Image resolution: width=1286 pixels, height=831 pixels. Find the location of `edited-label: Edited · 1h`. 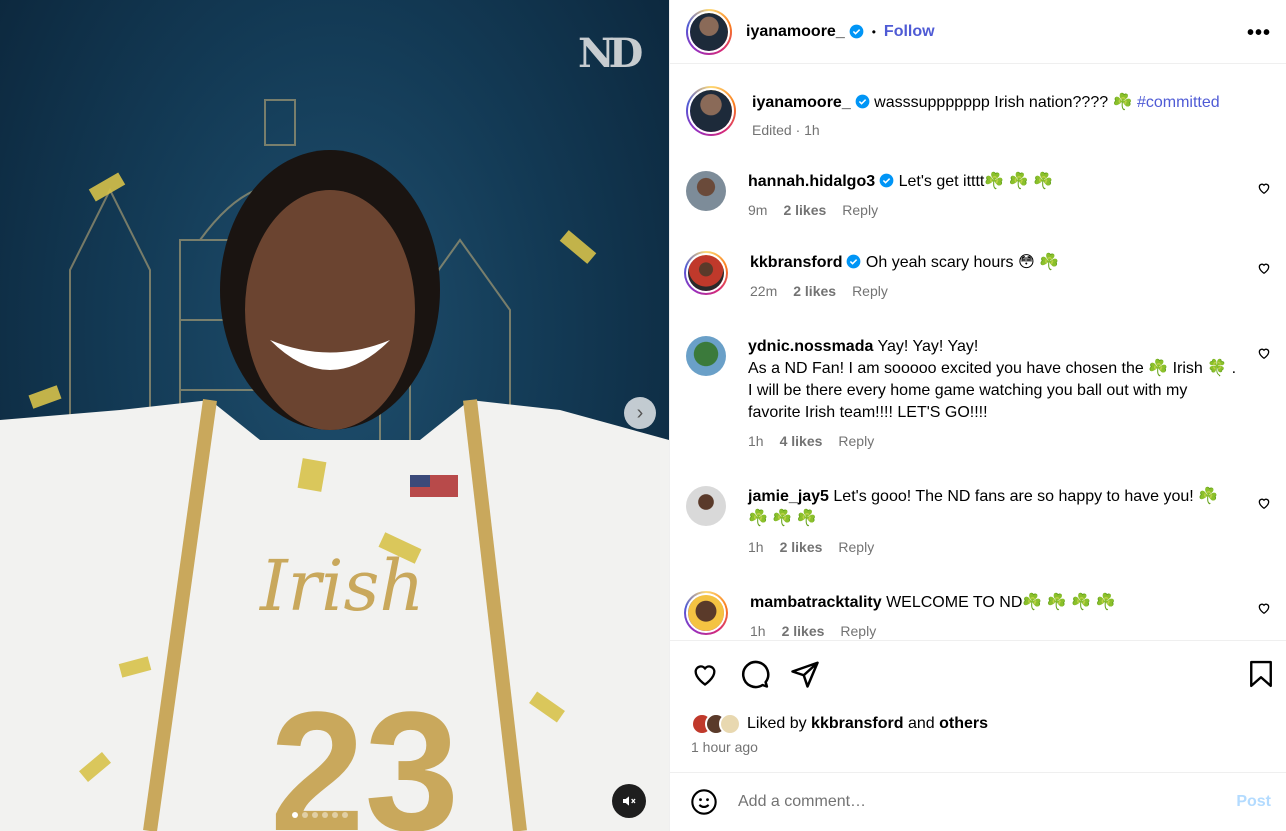

edited-label: Edited · 1h is located at coordinates (786, 130).